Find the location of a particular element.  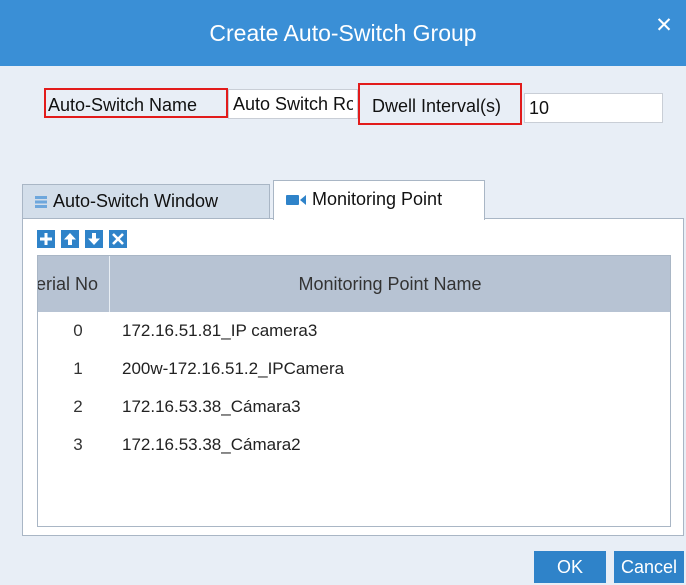

table-row: 1 200w-172.16.51.2_IPCamera is located at coordinates (354, 369).